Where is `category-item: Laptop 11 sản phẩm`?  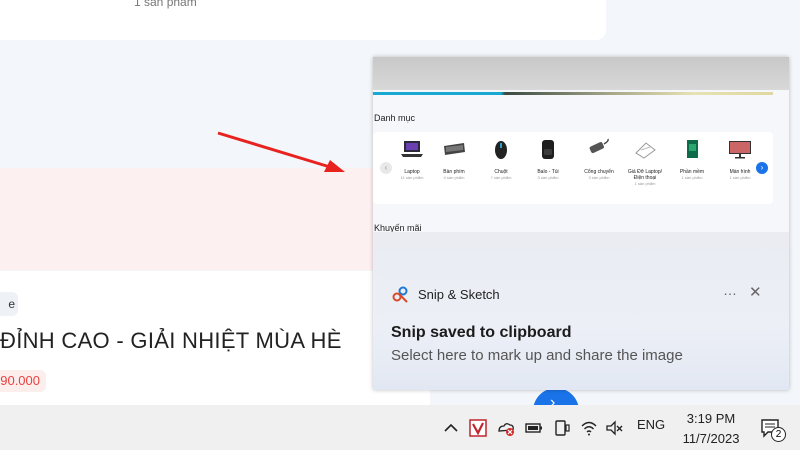 category-item: Laptop 11 sản phẩm is located at coordinates (412, 159).